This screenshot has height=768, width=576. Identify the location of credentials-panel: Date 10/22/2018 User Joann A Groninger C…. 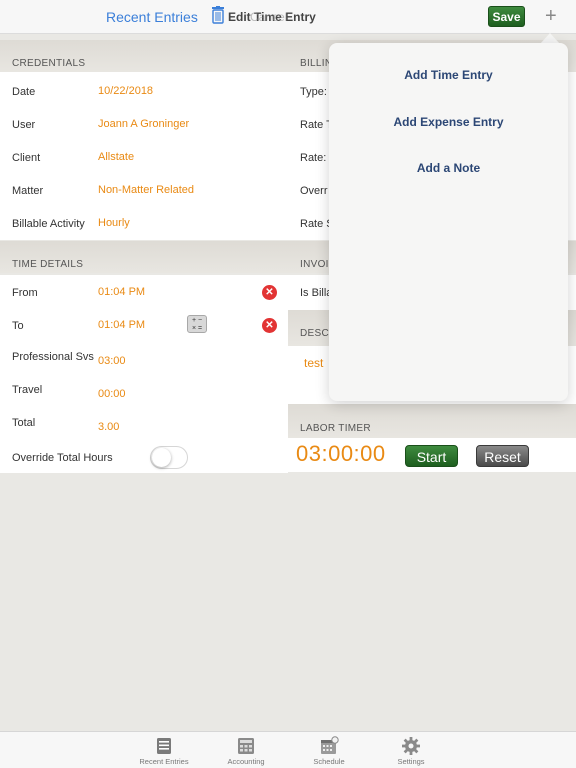
(144, 156).